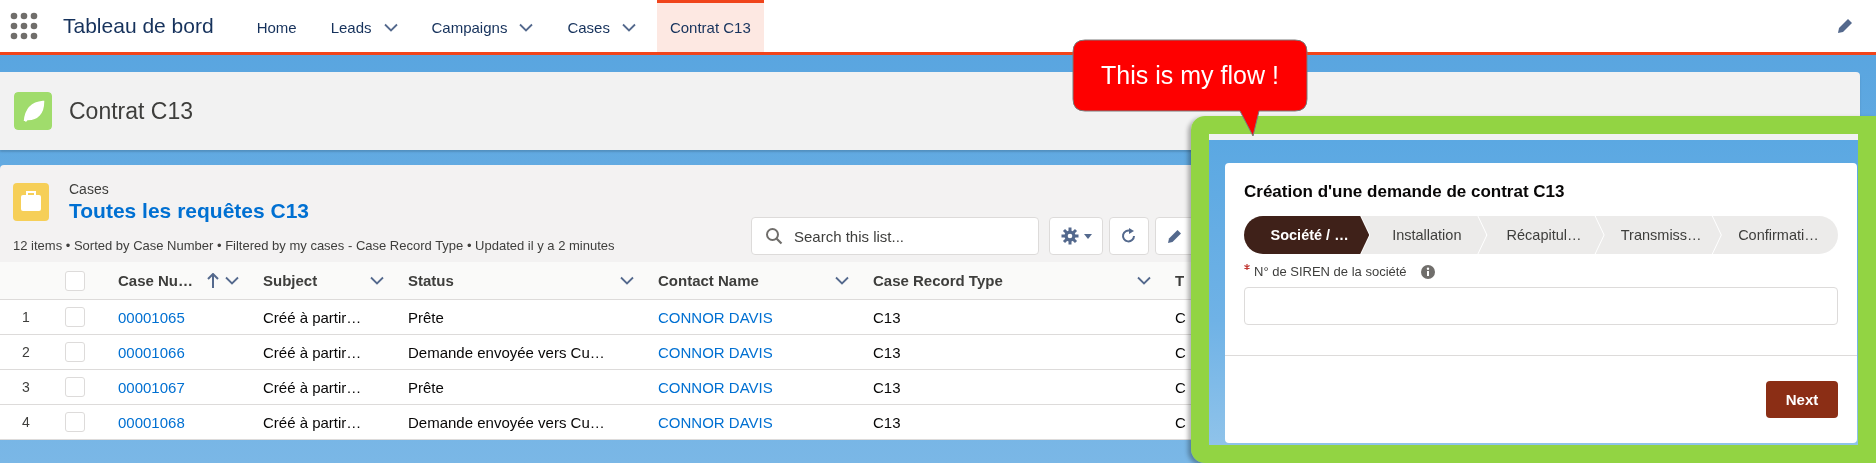 This screenshot has height=463, width=1876. I want to click on refresh-button, so click(1129, 236).